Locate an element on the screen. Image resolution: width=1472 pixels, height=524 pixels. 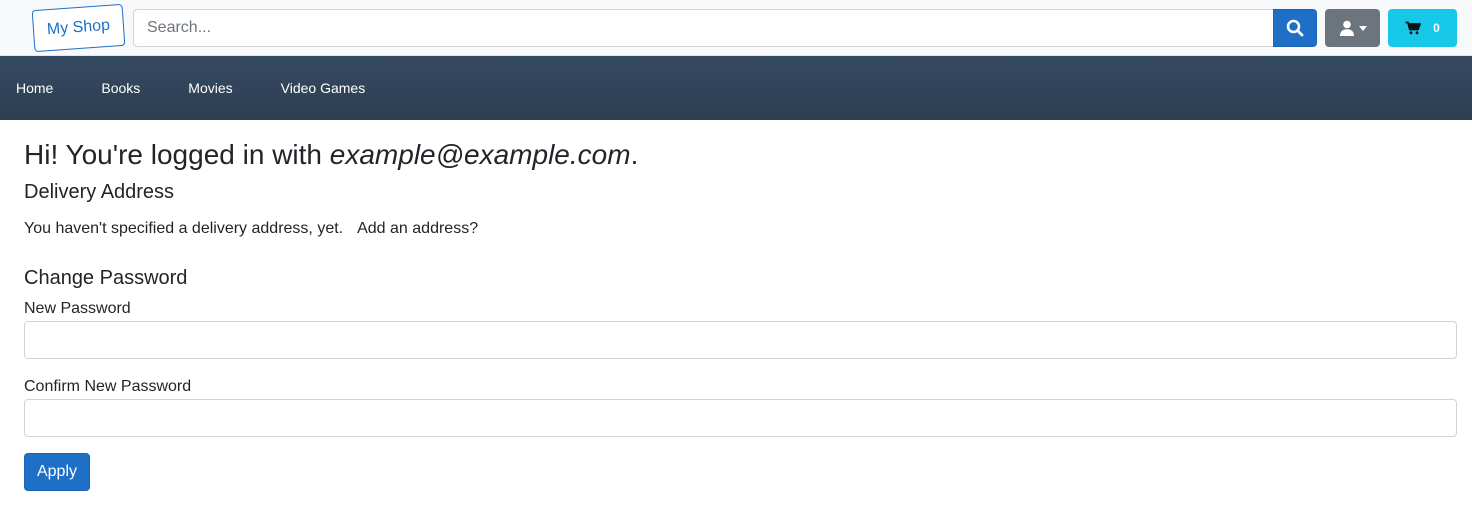
user-menu-button is located at coordinates (1352, 28).